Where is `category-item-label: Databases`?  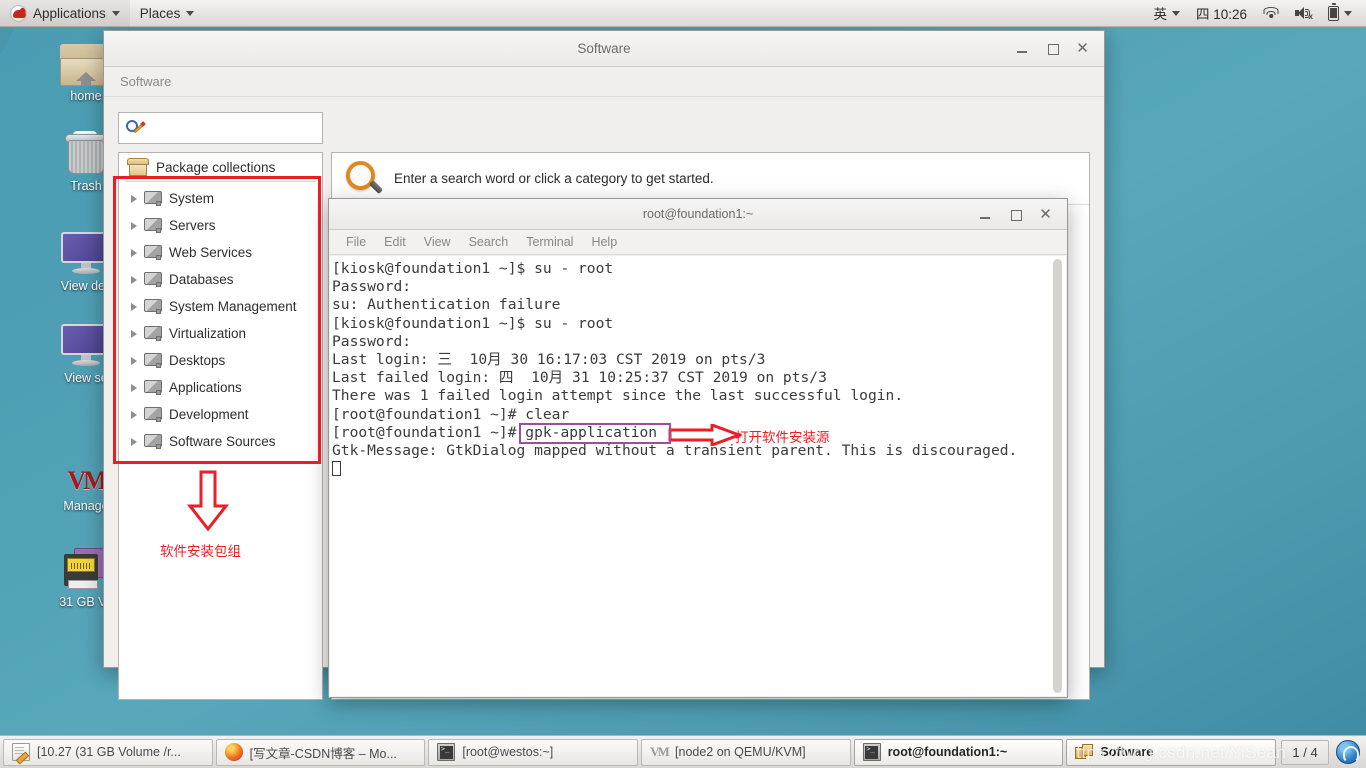 category-item-label: Databases is located at coordinates (201, 279).